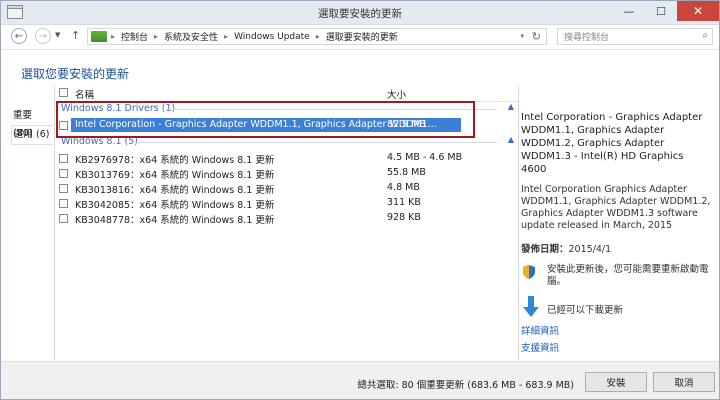  Describe the element at coordinates (191, 36) in the screenshot. I see `breadcrumb-system-security: 系統及安全性` at that location.